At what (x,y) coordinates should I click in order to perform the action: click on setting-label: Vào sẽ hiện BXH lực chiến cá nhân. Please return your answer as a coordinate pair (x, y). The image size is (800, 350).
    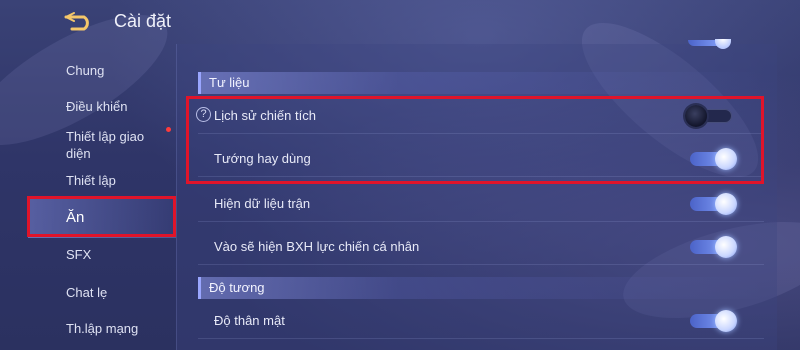
    Looking at the image, I should click on (317, 246).